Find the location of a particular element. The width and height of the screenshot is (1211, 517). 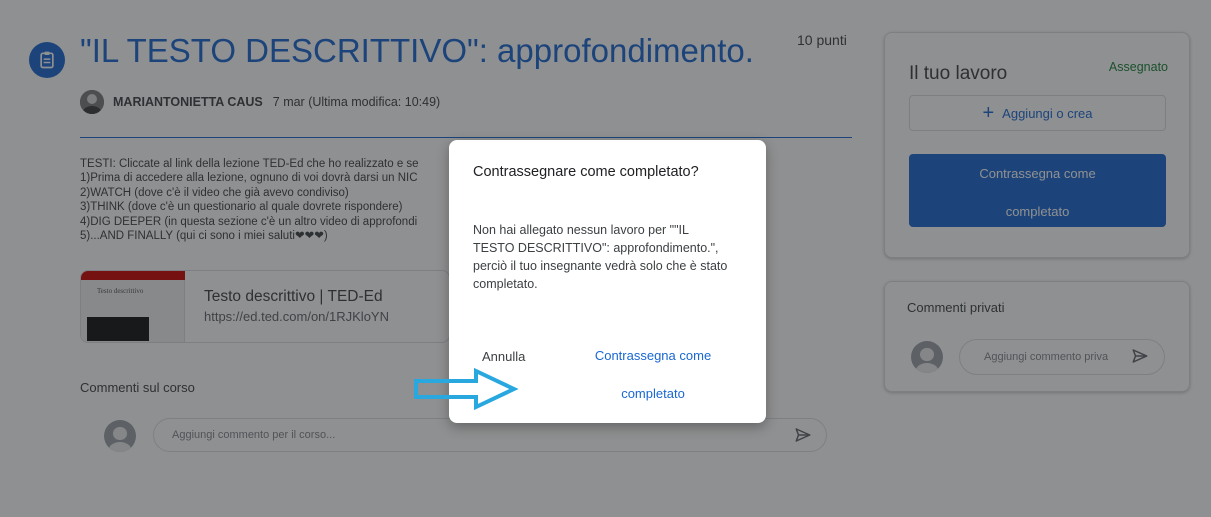

dialog-title: Contrassegnare come completato? is located at coordinates (586, 172).